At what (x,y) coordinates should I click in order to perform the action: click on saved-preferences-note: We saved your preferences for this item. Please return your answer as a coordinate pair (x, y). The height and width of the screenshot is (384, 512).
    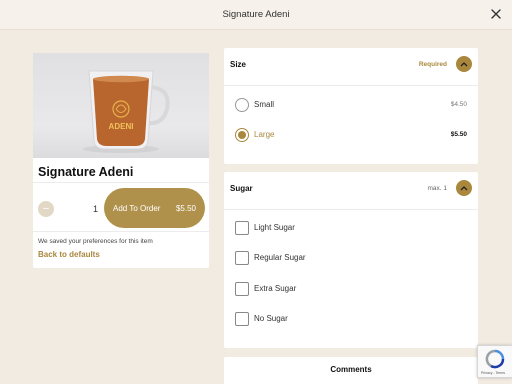
    Looking at the image, I should click on (95, 241).